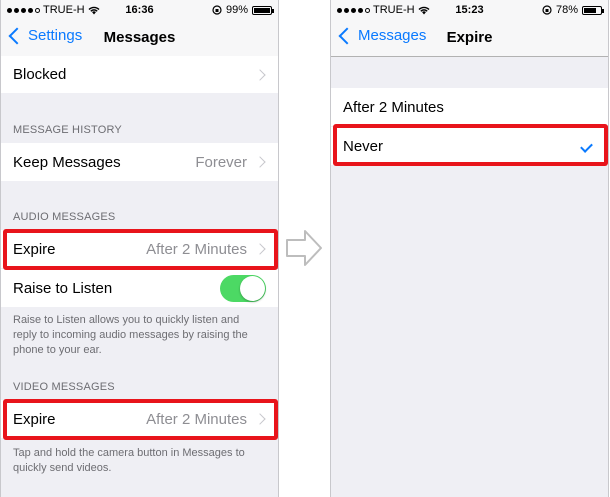 Image resolution: width=610 pixels, height=497 pixels. I want to click on section-header-message-history: MESSAGE HISTORY, so click(67, 130).